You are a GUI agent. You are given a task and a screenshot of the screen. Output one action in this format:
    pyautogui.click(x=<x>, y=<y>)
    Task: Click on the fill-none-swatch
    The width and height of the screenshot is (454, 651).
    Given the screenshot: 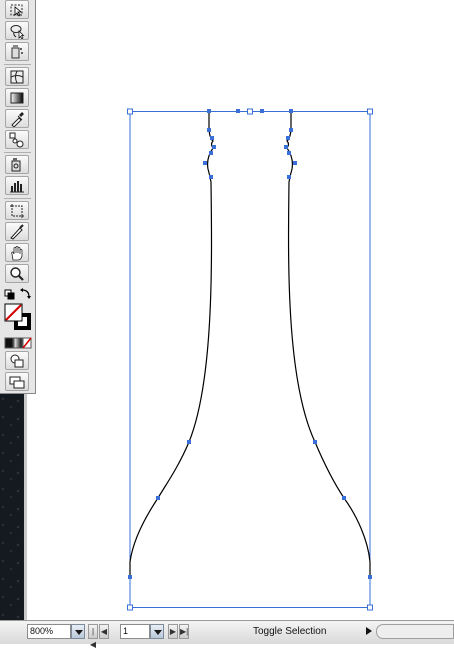 What is the action you would take?
    pyautogui.click(x=13, y=312)
    